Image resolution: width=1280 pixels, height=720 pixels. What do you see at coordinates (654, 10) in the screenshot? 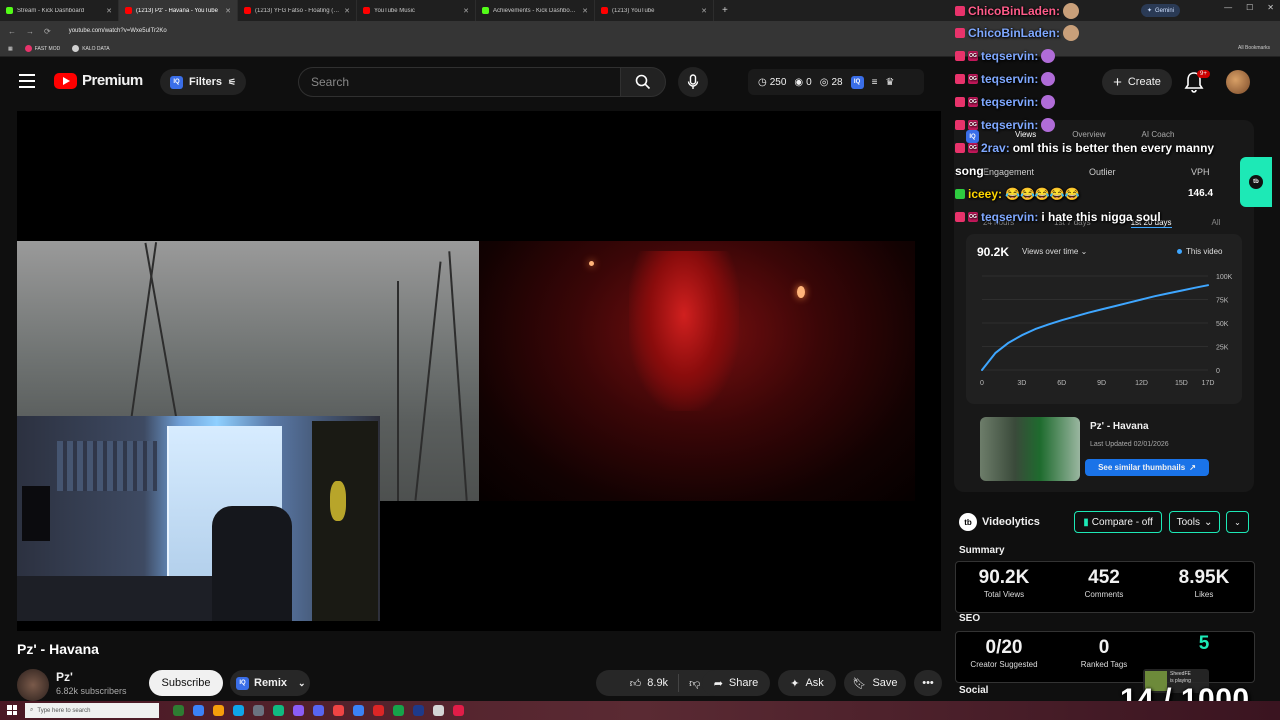
I see `browser-tab: (1213) YouTube ✕` at bounding box center [654, 10].